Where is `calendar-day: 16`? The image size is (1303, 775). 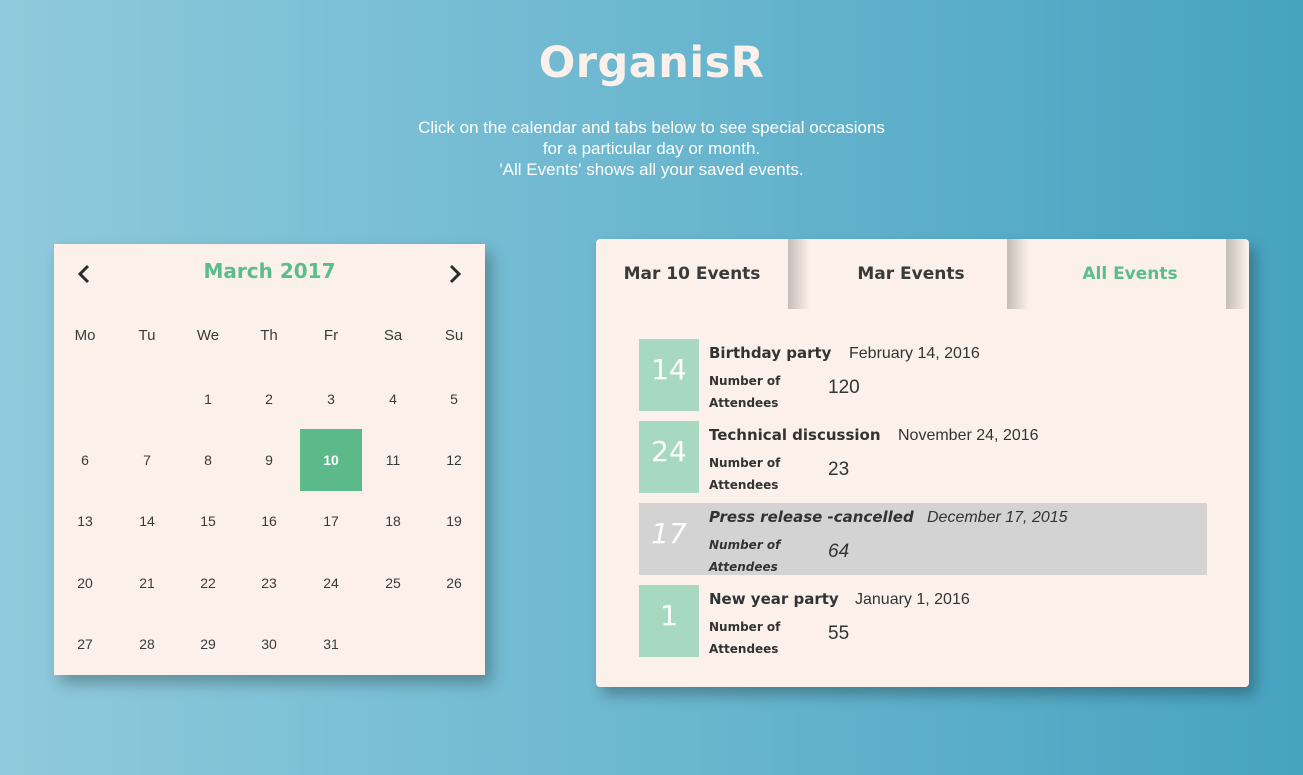 calendar-day: 16 is located at coordinates (269, 521).